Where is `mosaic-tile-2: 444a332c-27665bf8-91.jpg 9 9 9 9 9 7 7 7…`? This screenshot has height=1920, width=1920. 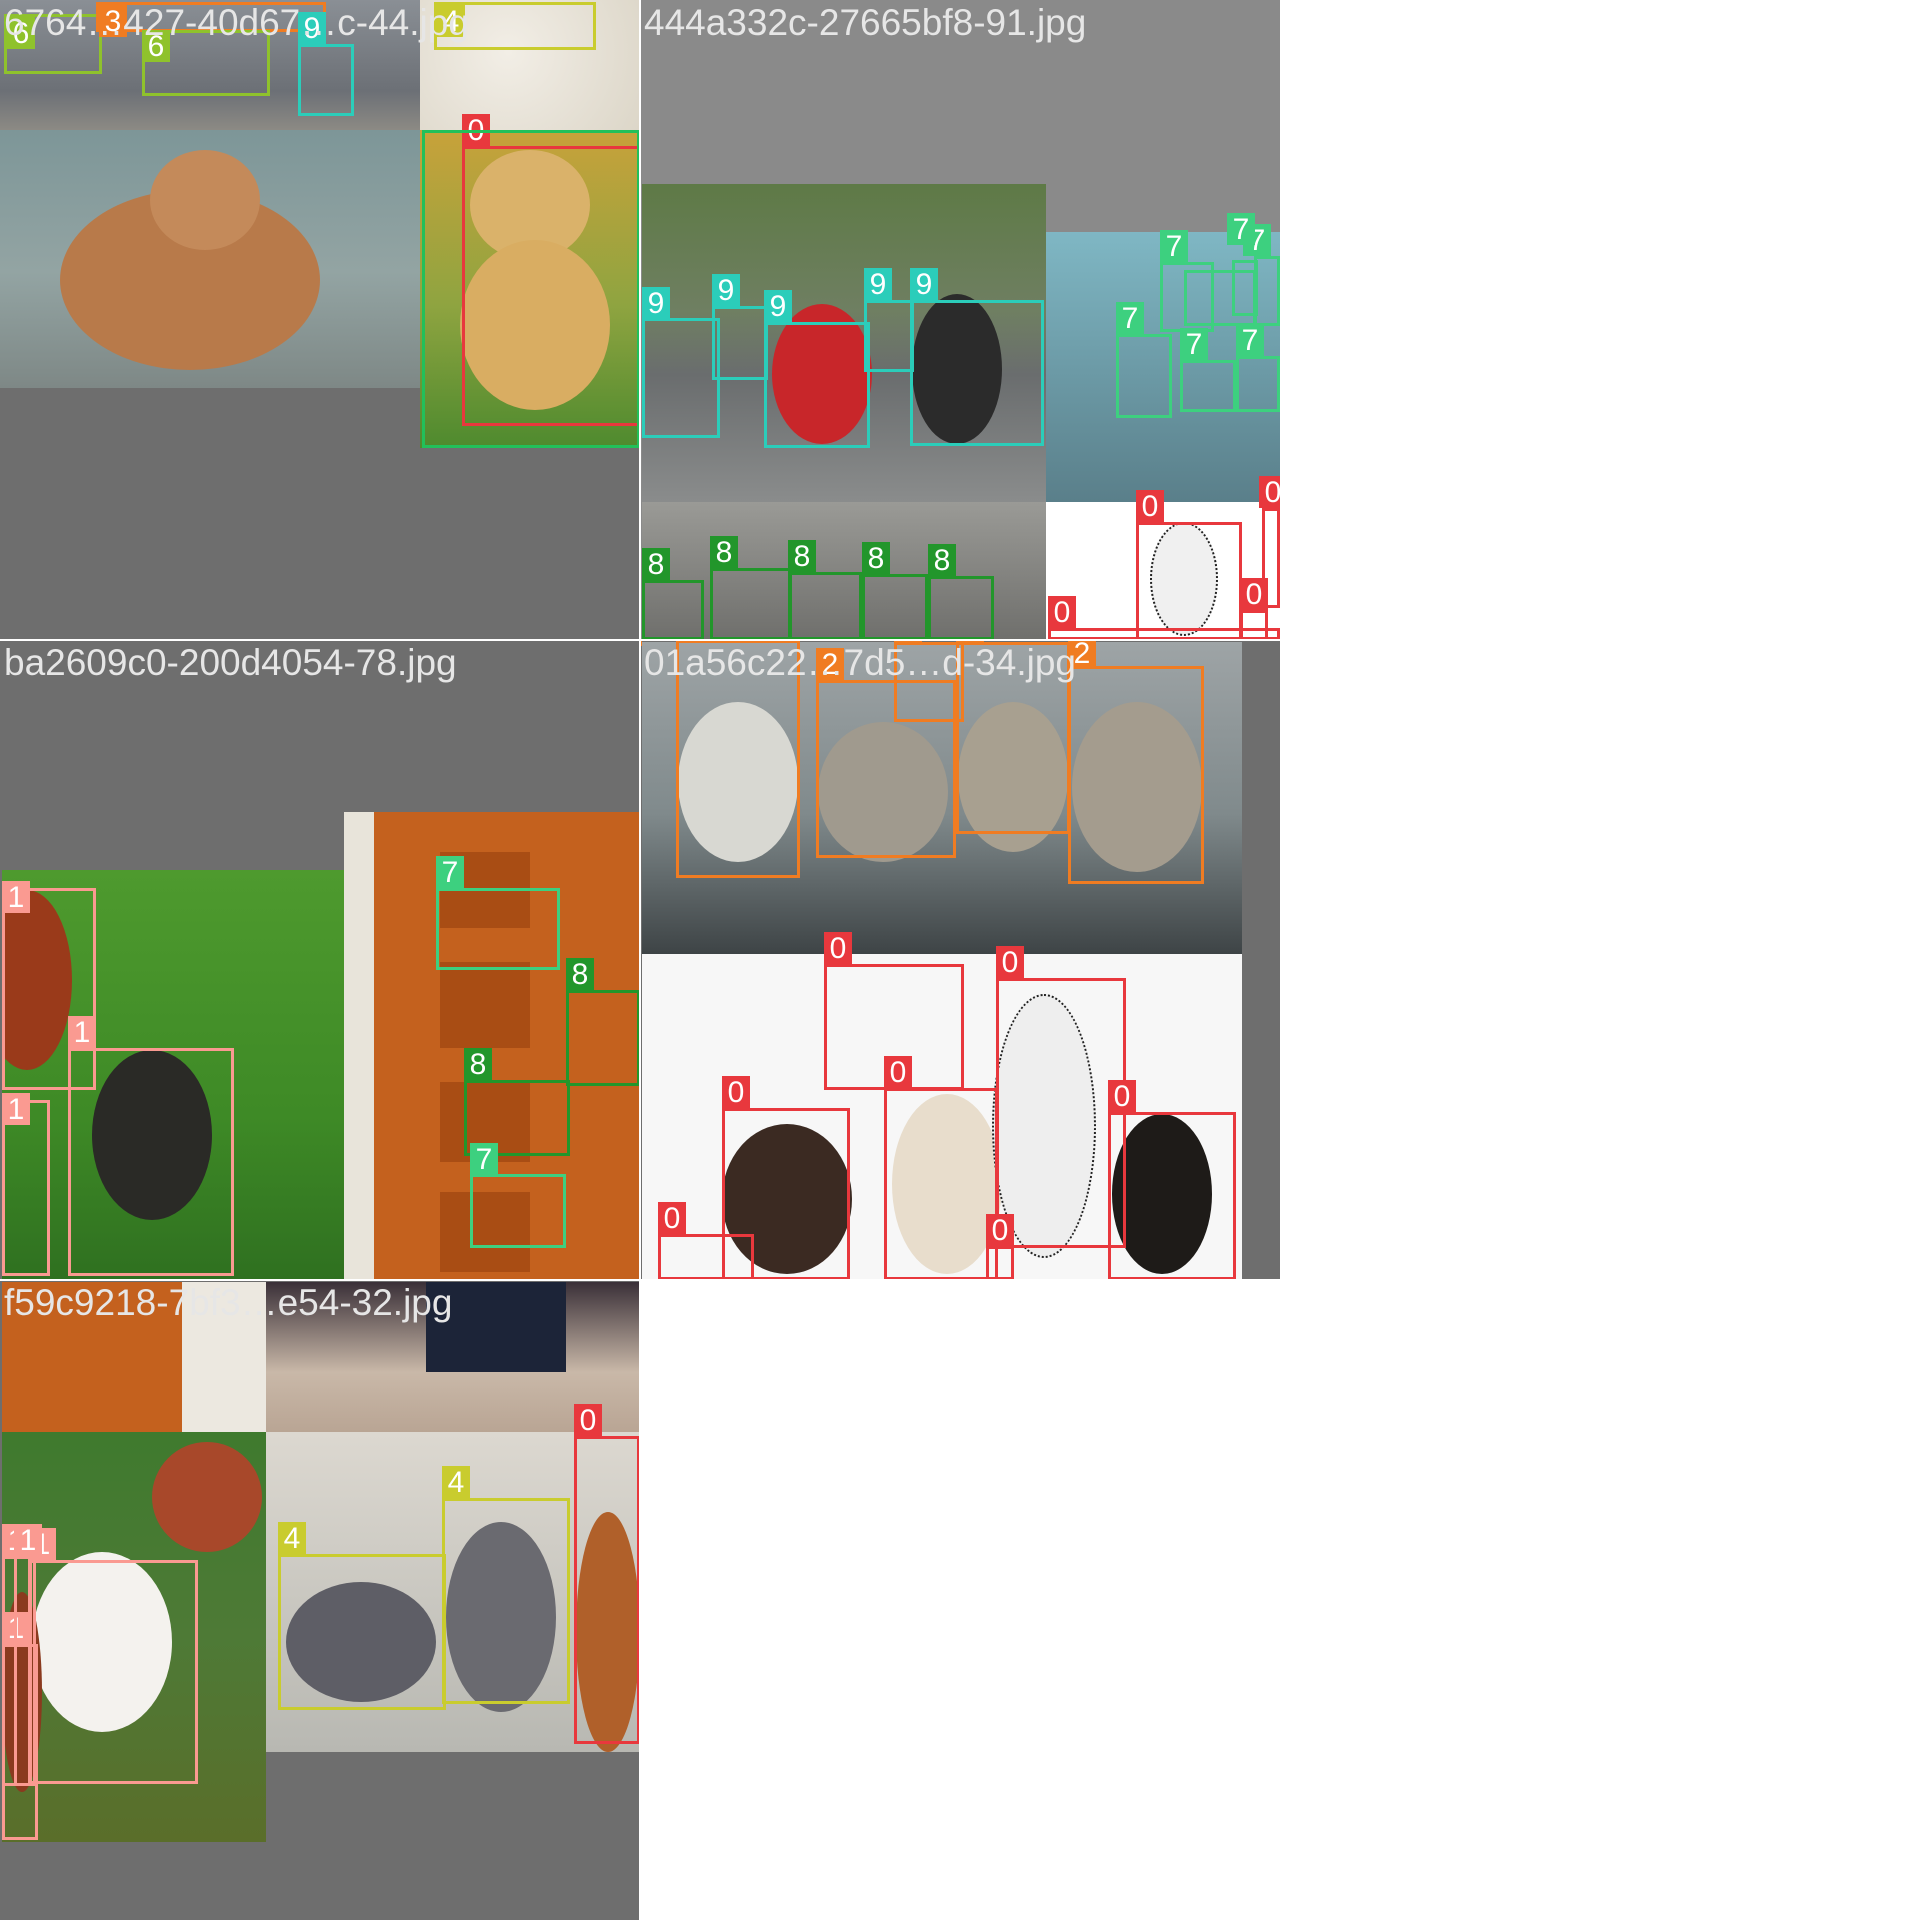
mosaic-tile-2: 444a332c-27665bf8-91.jpg 9 9 9 9 9 7 7 7… is located at coordinates (960, 320).